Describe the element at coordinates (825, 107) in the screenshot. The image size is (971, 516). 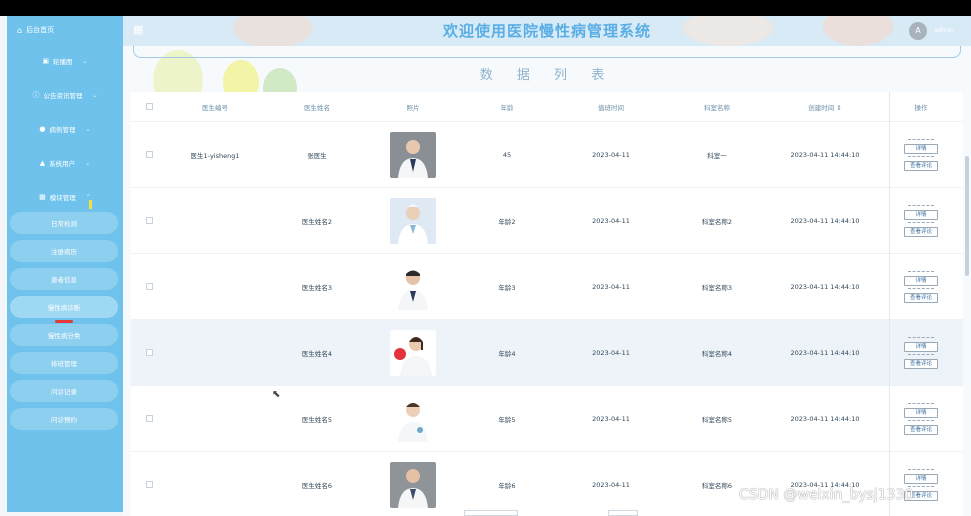
I see `col-created-time: 创建时间 ⇕` at that location.